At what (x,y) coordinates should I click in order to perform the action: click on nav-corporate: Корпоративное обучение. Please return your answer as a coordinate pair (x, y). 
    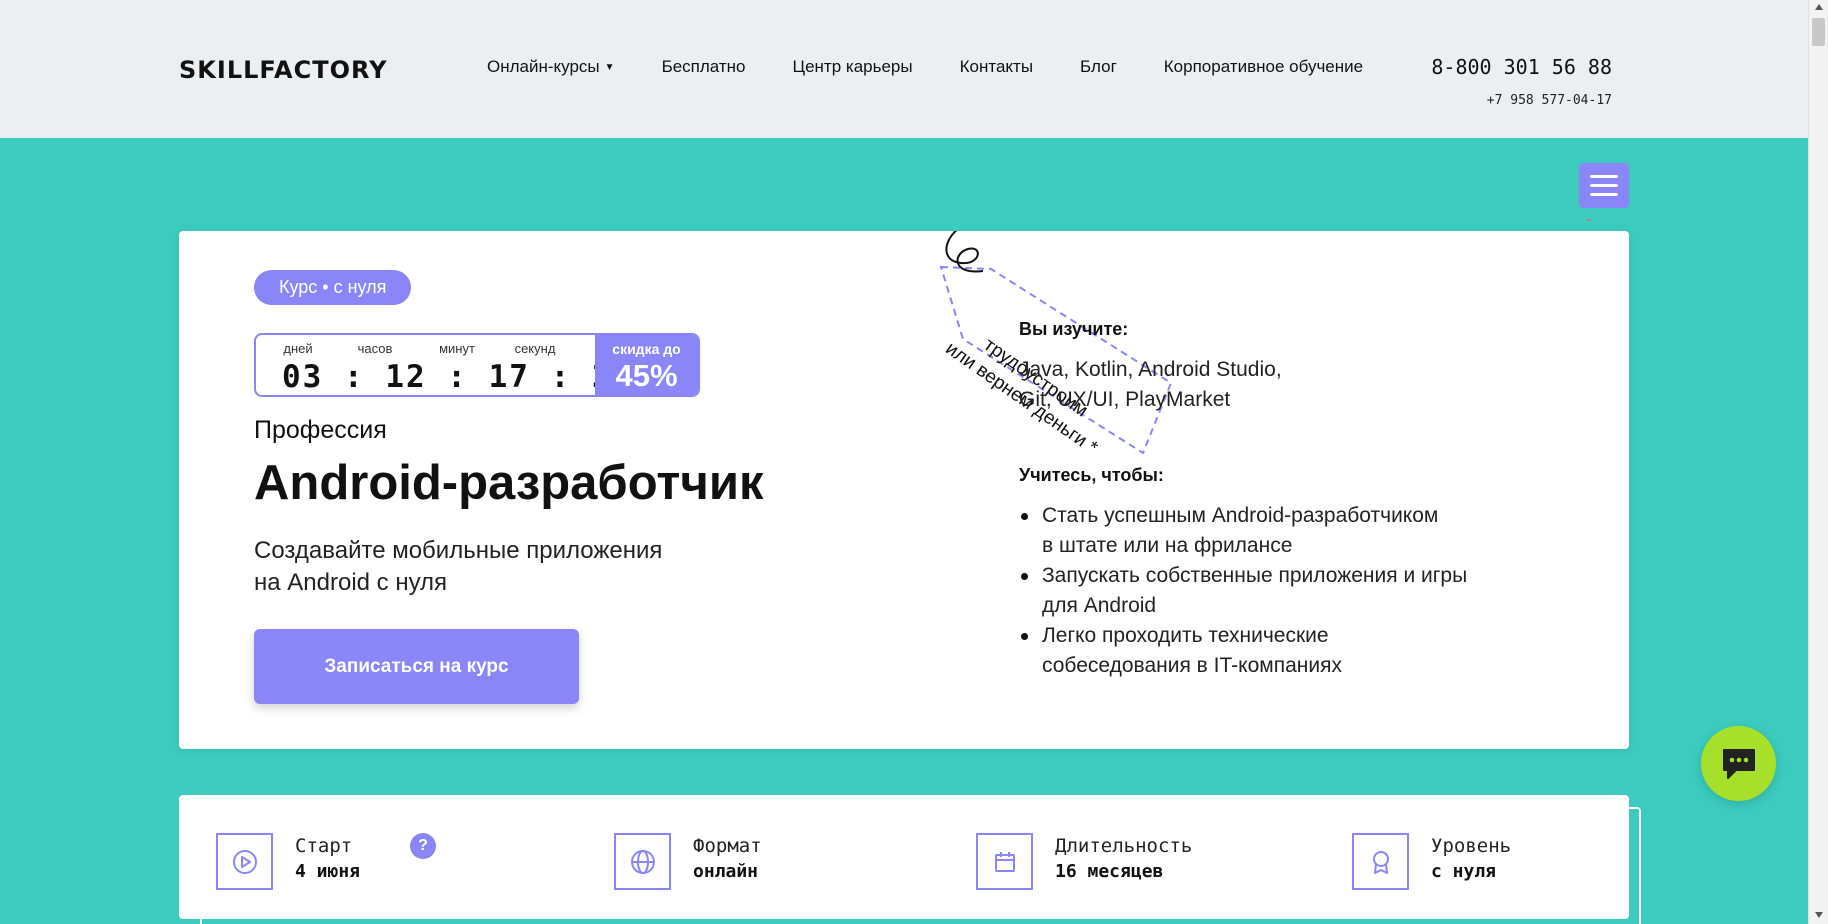
    Looking at the image, I should click on (1263, 67).